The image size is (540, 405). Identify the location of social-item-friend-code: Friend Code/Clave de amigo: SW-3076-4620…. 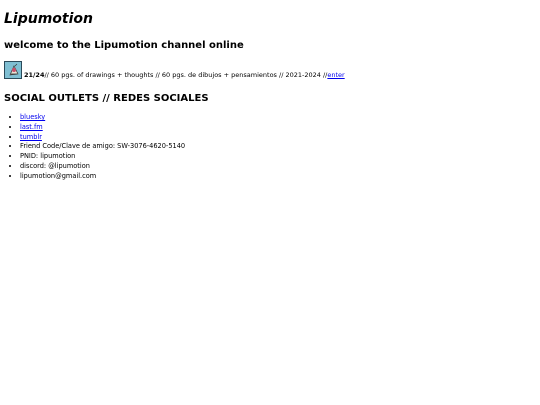
(102, 147).